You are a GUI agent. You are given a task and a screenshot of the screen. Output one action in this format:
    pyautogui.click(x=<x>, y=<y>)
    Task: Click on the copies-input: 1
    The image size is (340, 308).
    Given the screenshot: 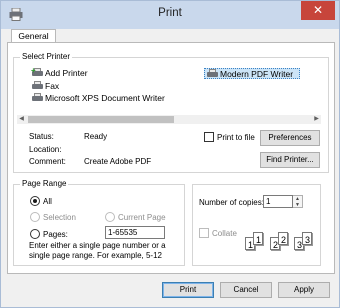 What is the action you would take?
    pyautogui.click(x=278, y=201)
    